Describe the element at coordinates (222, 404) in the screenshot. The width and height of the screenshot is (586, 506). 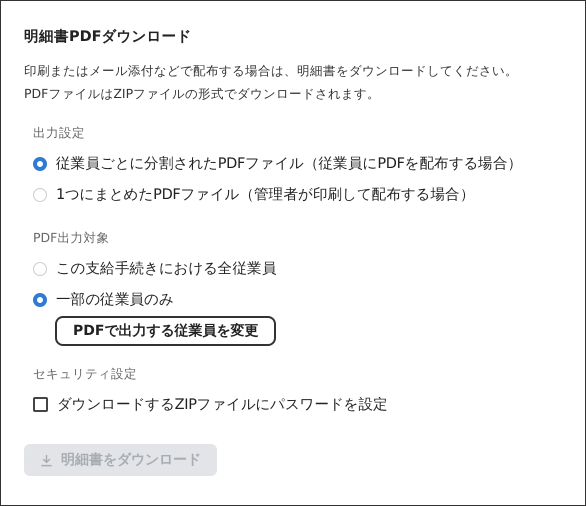
I see `option-label: ダウンロードするZIPファイルにパスワードを設定` at that location.